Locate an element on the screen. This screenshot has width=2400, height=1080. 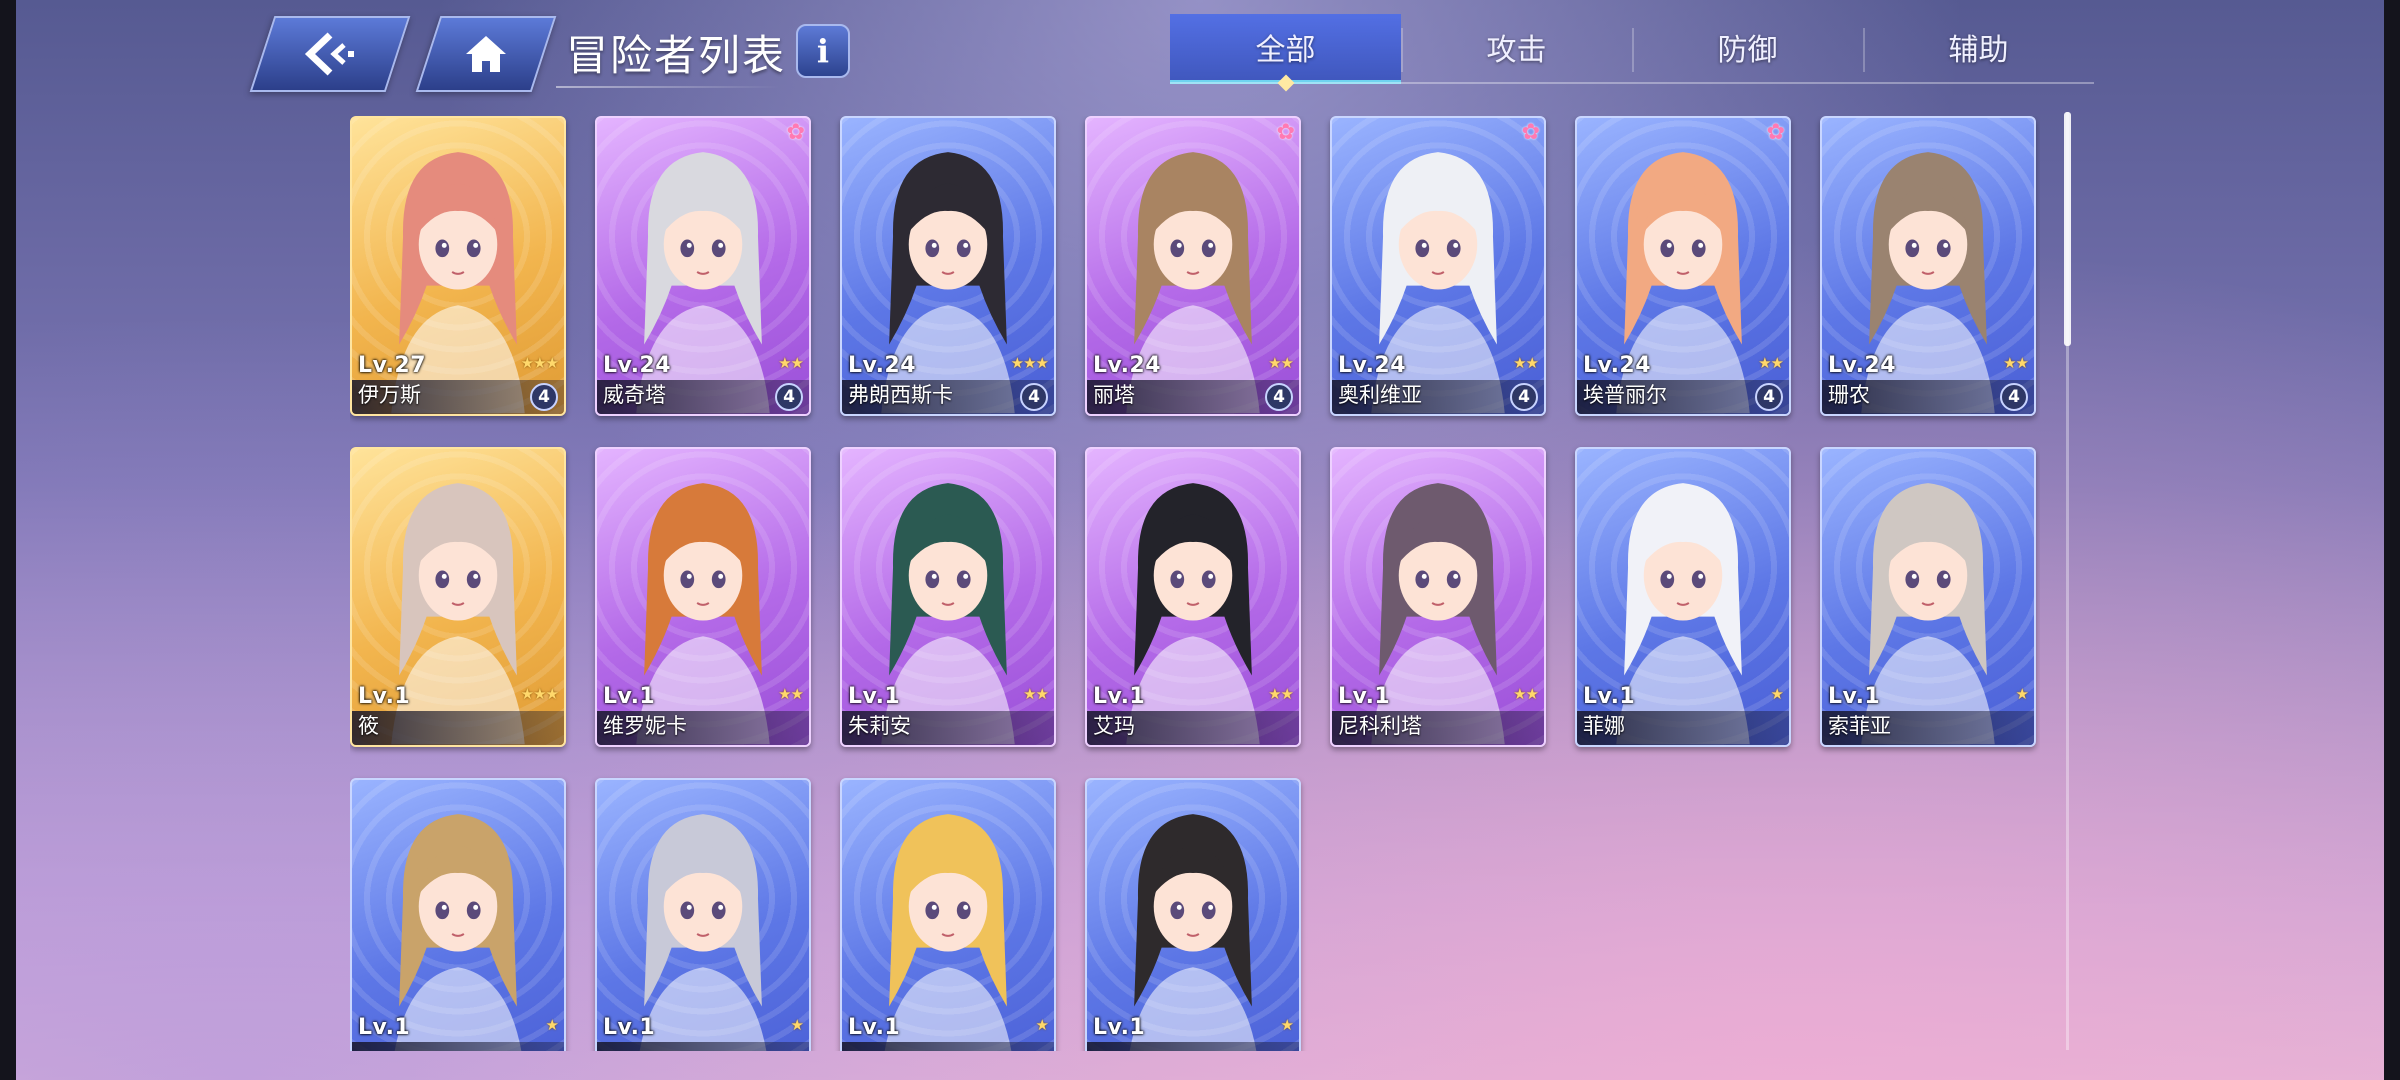
adventurer-name: 索菲亚 is located at coordinates (1859, 726).